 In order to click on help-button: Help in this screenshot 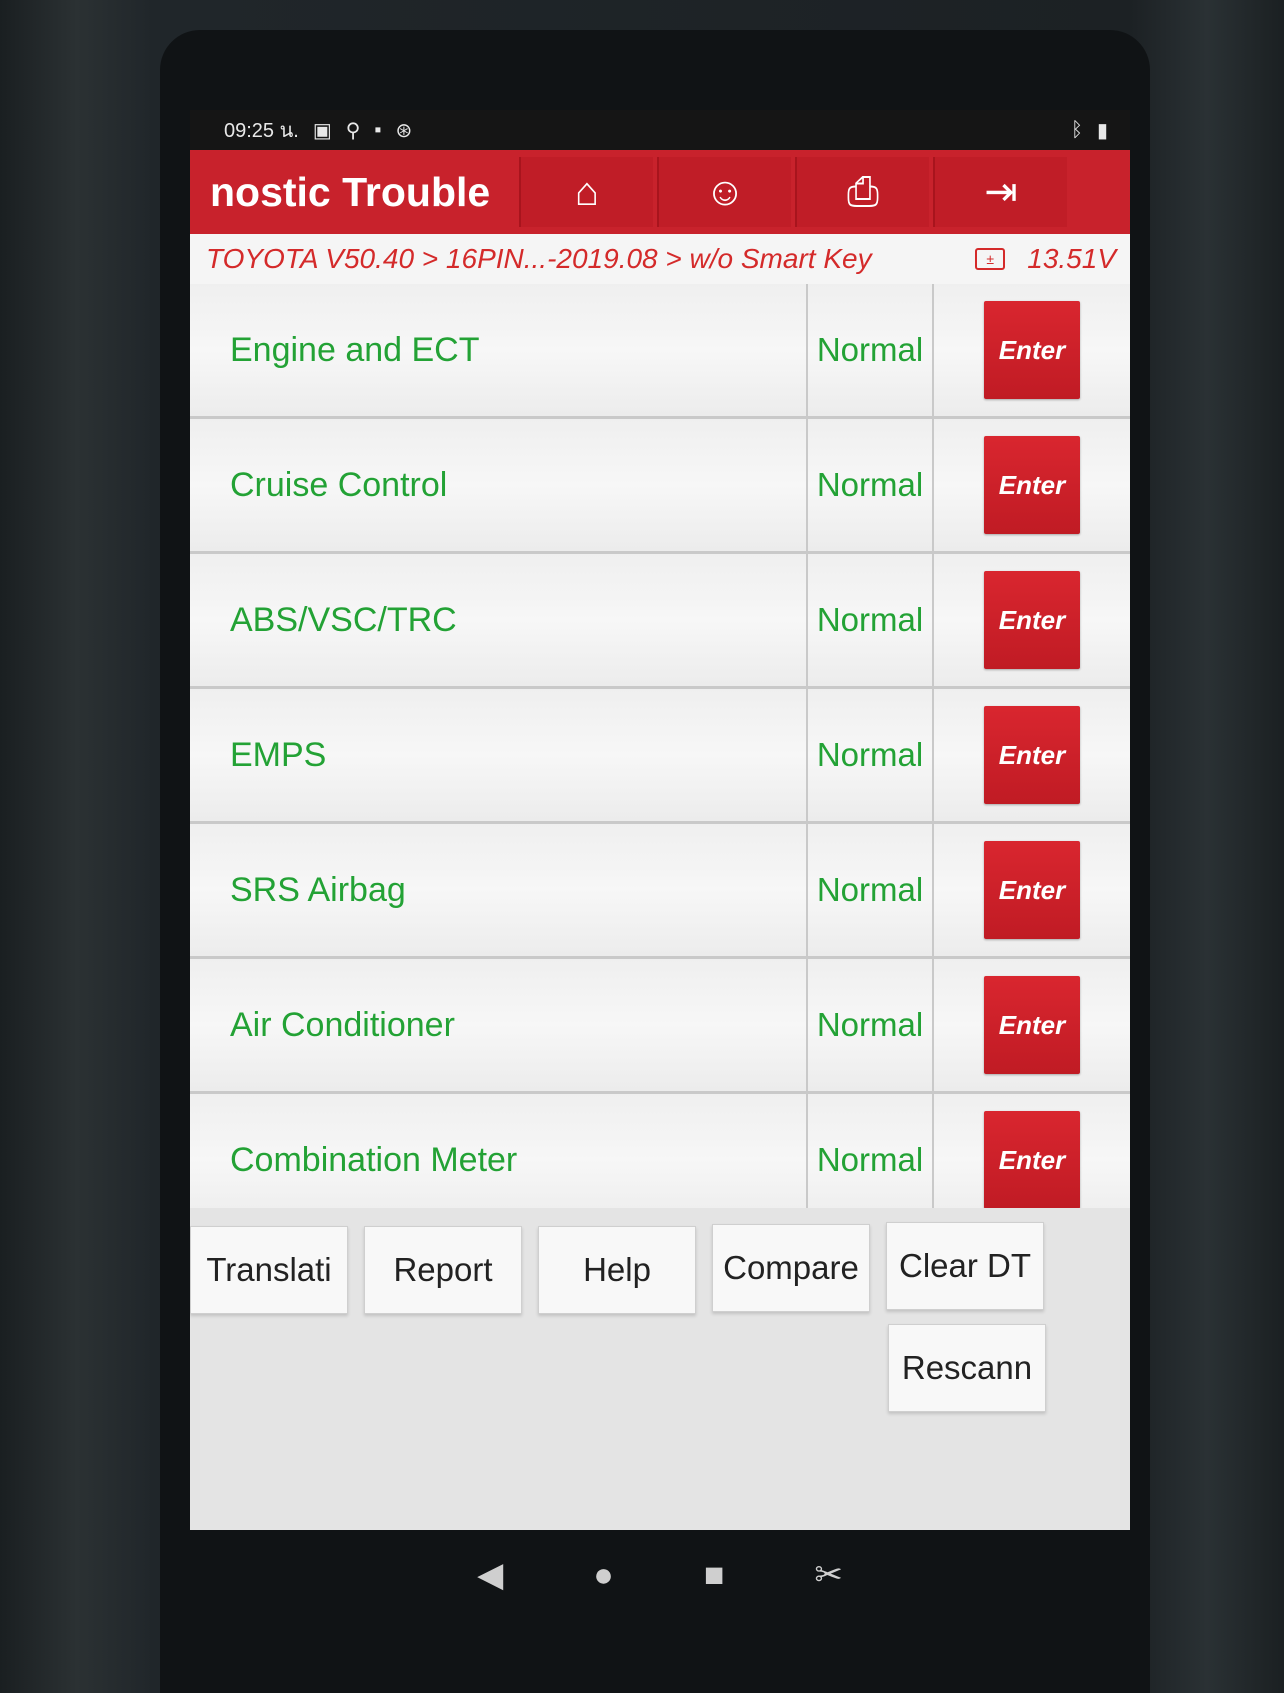, I will do `click(617, 1270)`.